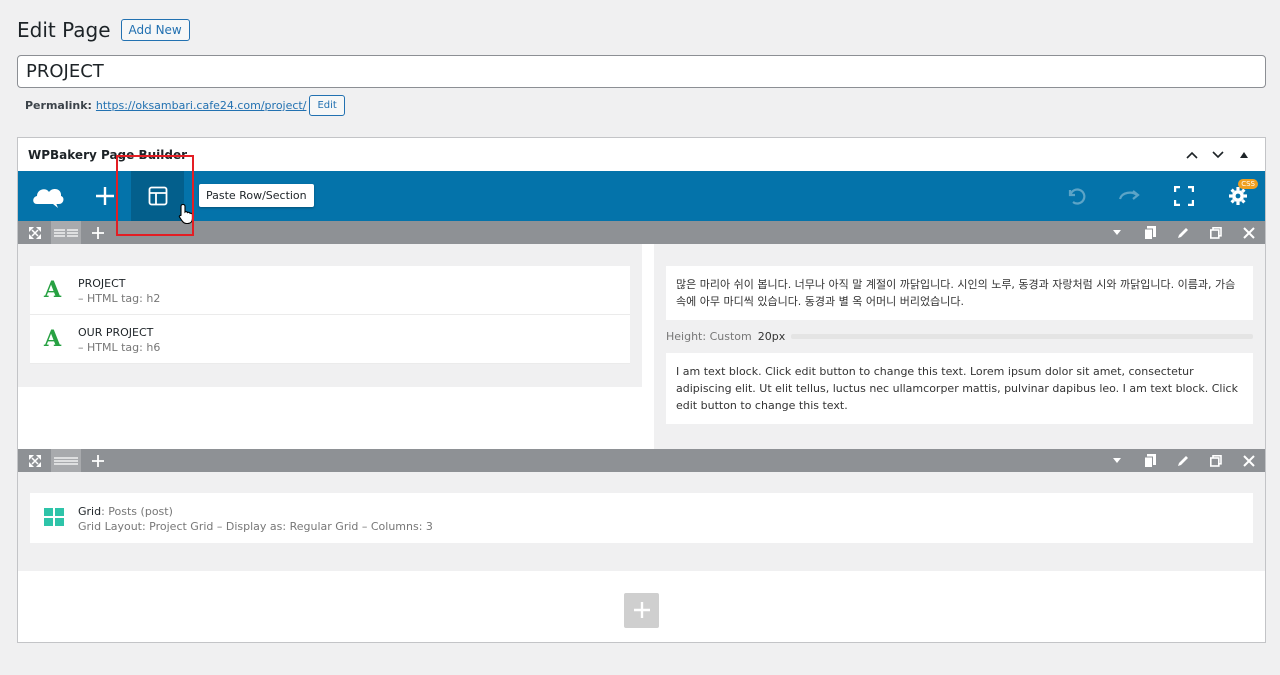 Image resolution: width=1280 pixels, height=675 pixels. Describe the element at coordinates (1130, 196) in the screenshot. I see `redo-icon` at that location.